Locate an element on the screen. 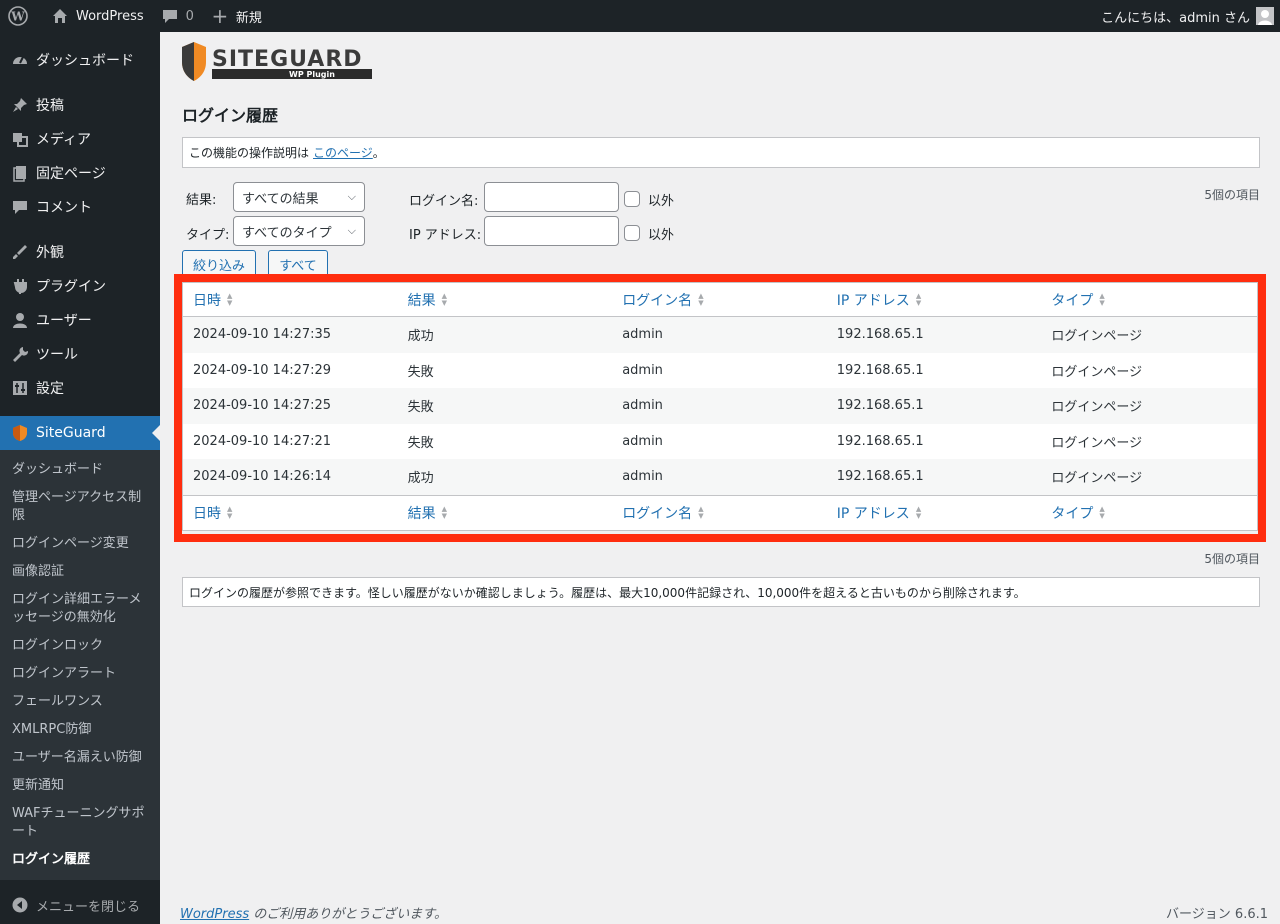  column-header-result: 結果 ▲ ▼ is located at coordinates (505, 300).